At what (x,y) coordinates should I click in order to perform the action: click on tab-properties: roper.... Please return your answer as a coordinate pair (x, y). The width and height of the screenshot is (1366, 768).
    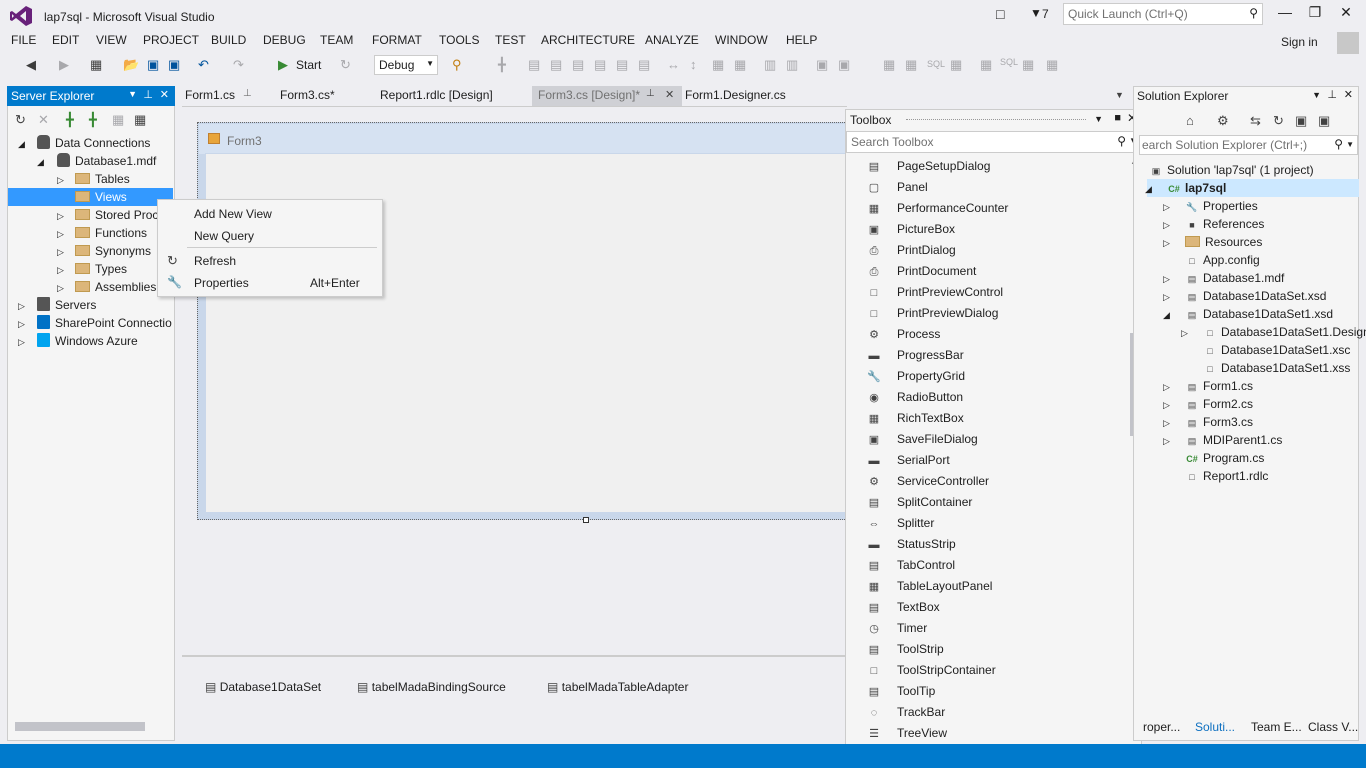
    Looking at the image, I should click on (1161, 727).